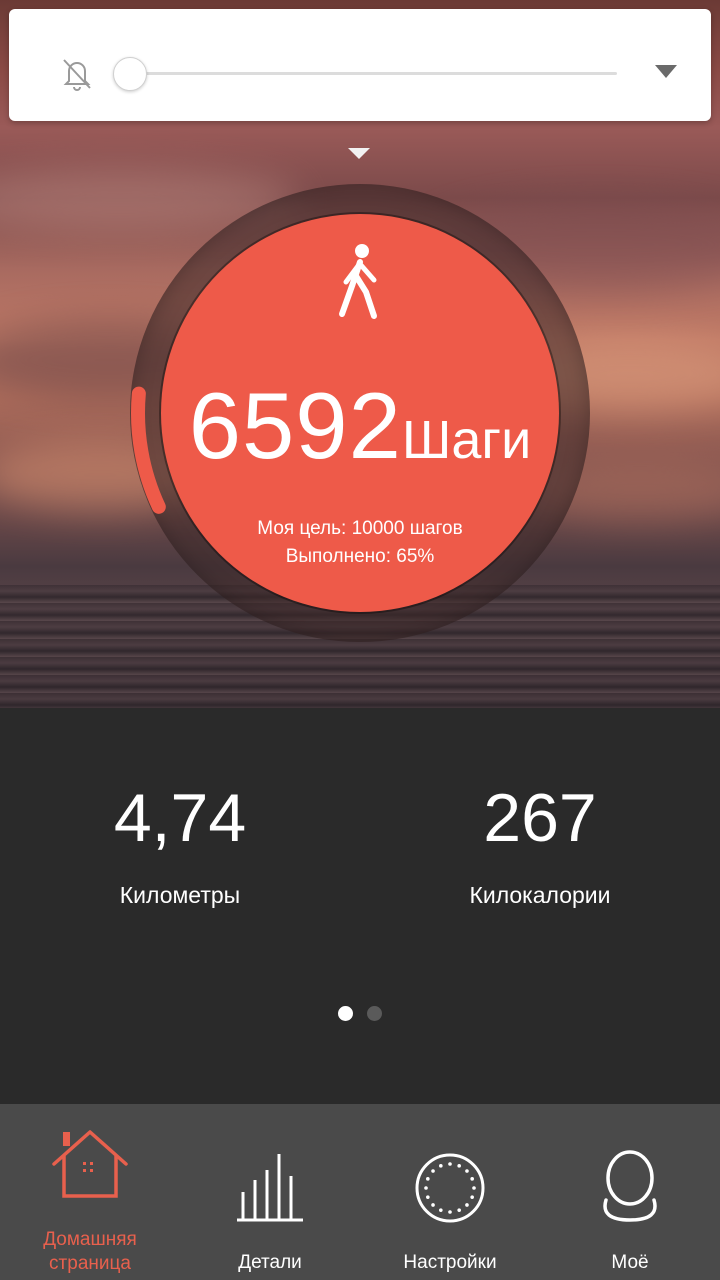 The image size is (720, 1280). I want to click on goal-text: Моя цель: 10000 шагов, so click(360, 528).